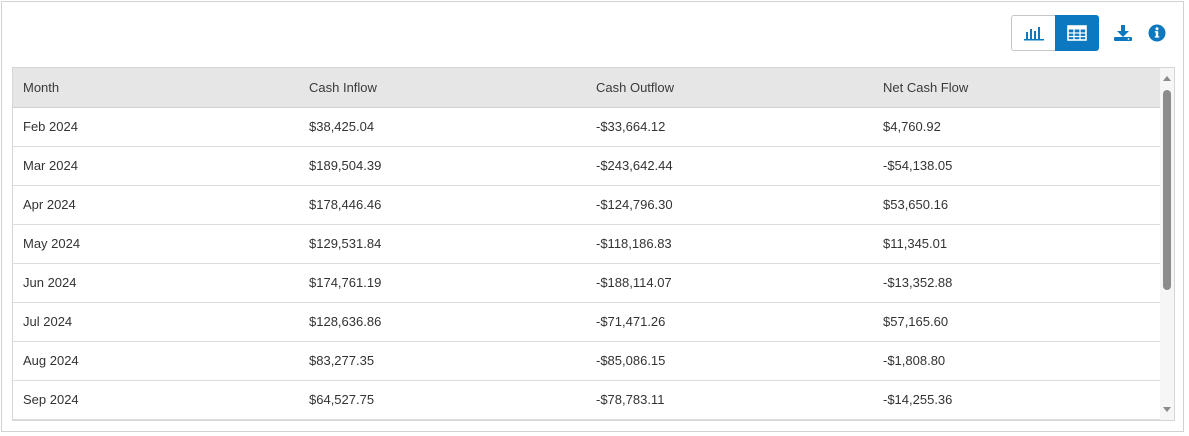  Describe the element at coordinates (156, 205) in the screenshot. I see `cell-month: Apr 2024` at that location.